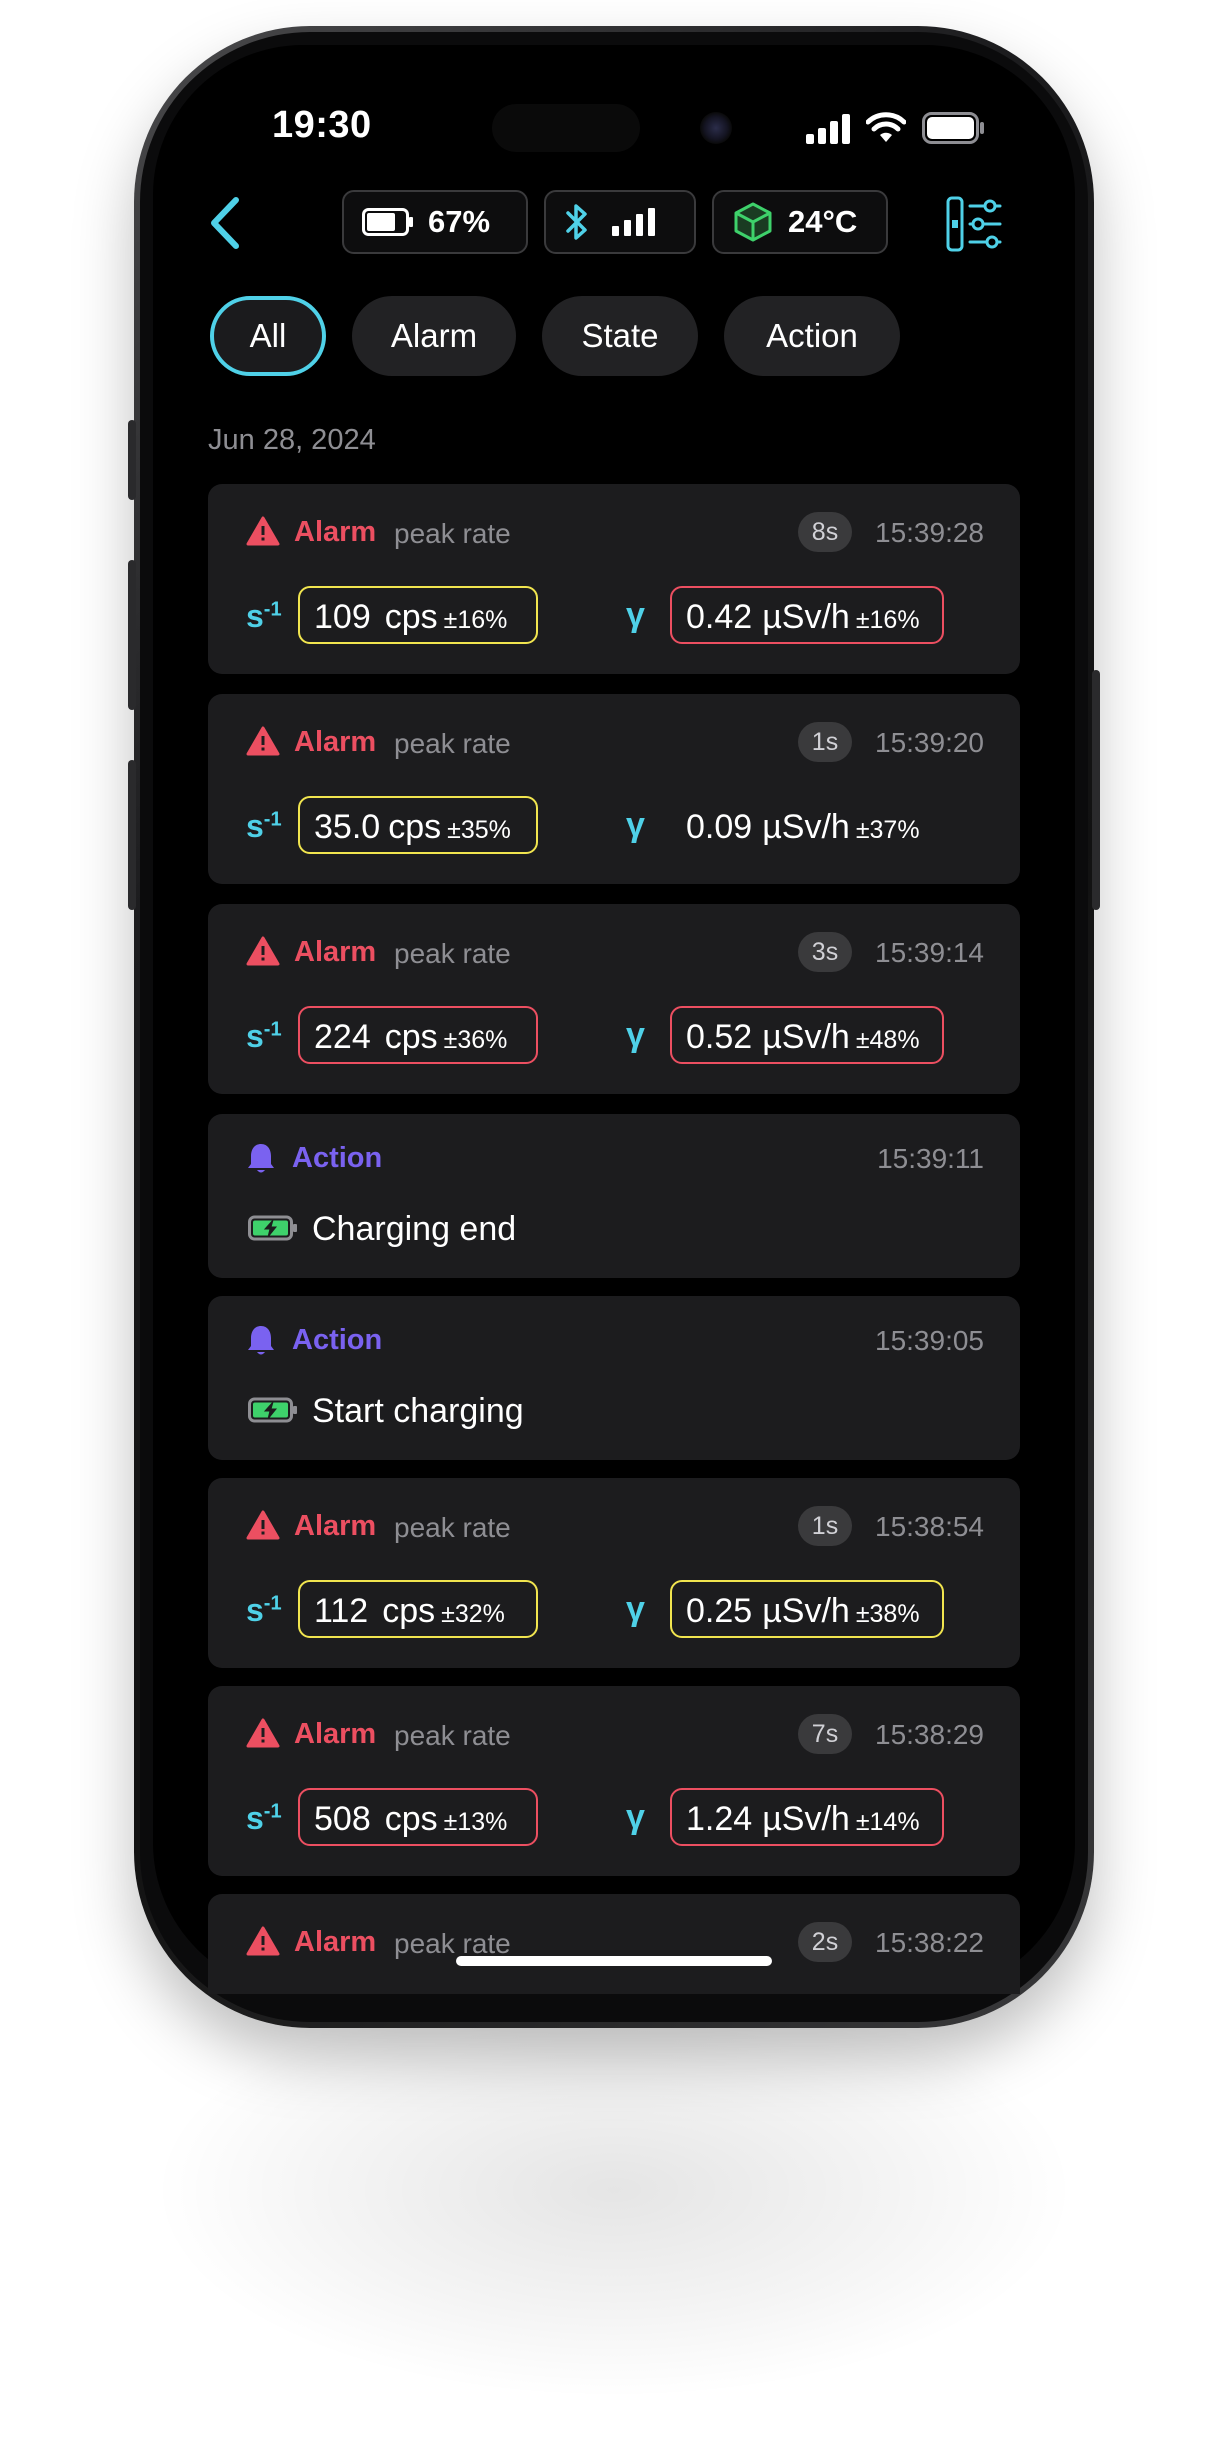 This screenshot has width=1228, height=2464. What do you see at coordinates (418, 1035) in the screenshot?
I see `count-rate-value: 224 cps ±36%` at bounding box center [418, 1035].